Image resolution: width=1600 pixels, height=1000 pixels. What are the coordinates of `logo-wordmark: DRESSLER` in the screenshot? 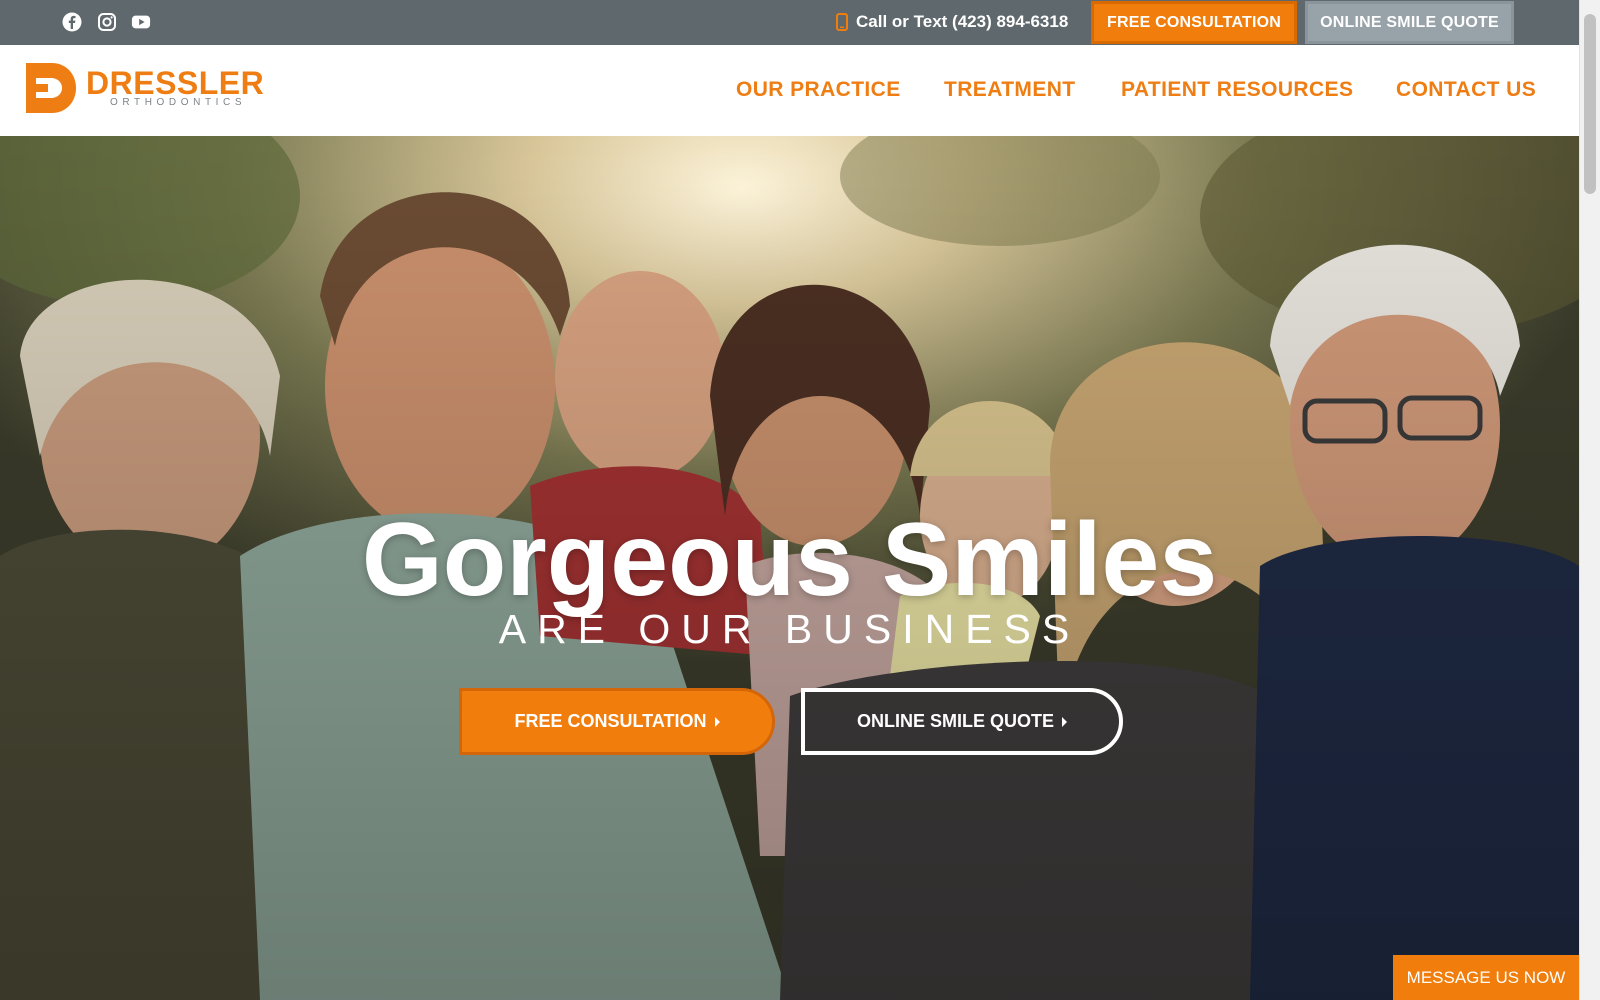 It's located at (175, 83).